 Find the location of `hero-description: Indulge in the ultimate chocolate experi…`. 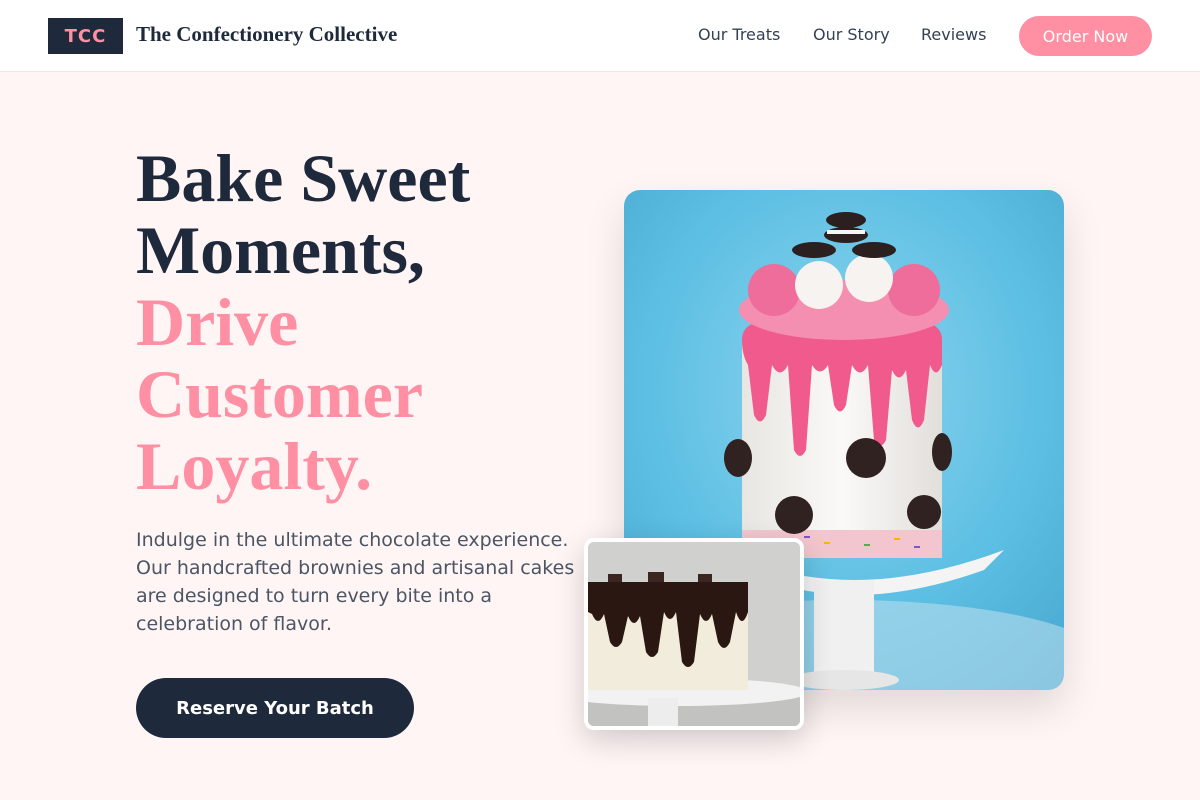

hero-description: Indulge in the ultimate chocolate experi… is located at coordinates (355, 582).